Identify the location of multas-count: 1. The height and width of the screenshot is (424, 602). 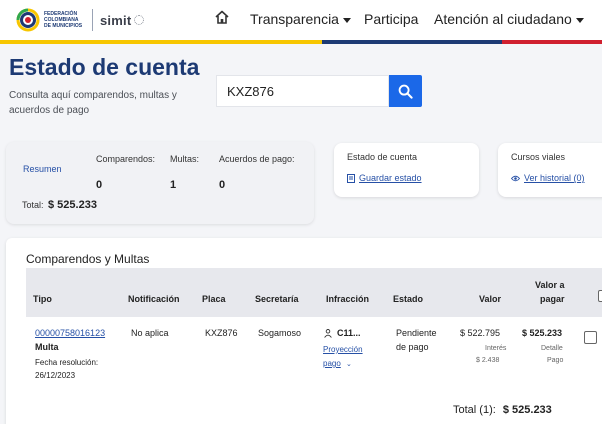
(173, 185).